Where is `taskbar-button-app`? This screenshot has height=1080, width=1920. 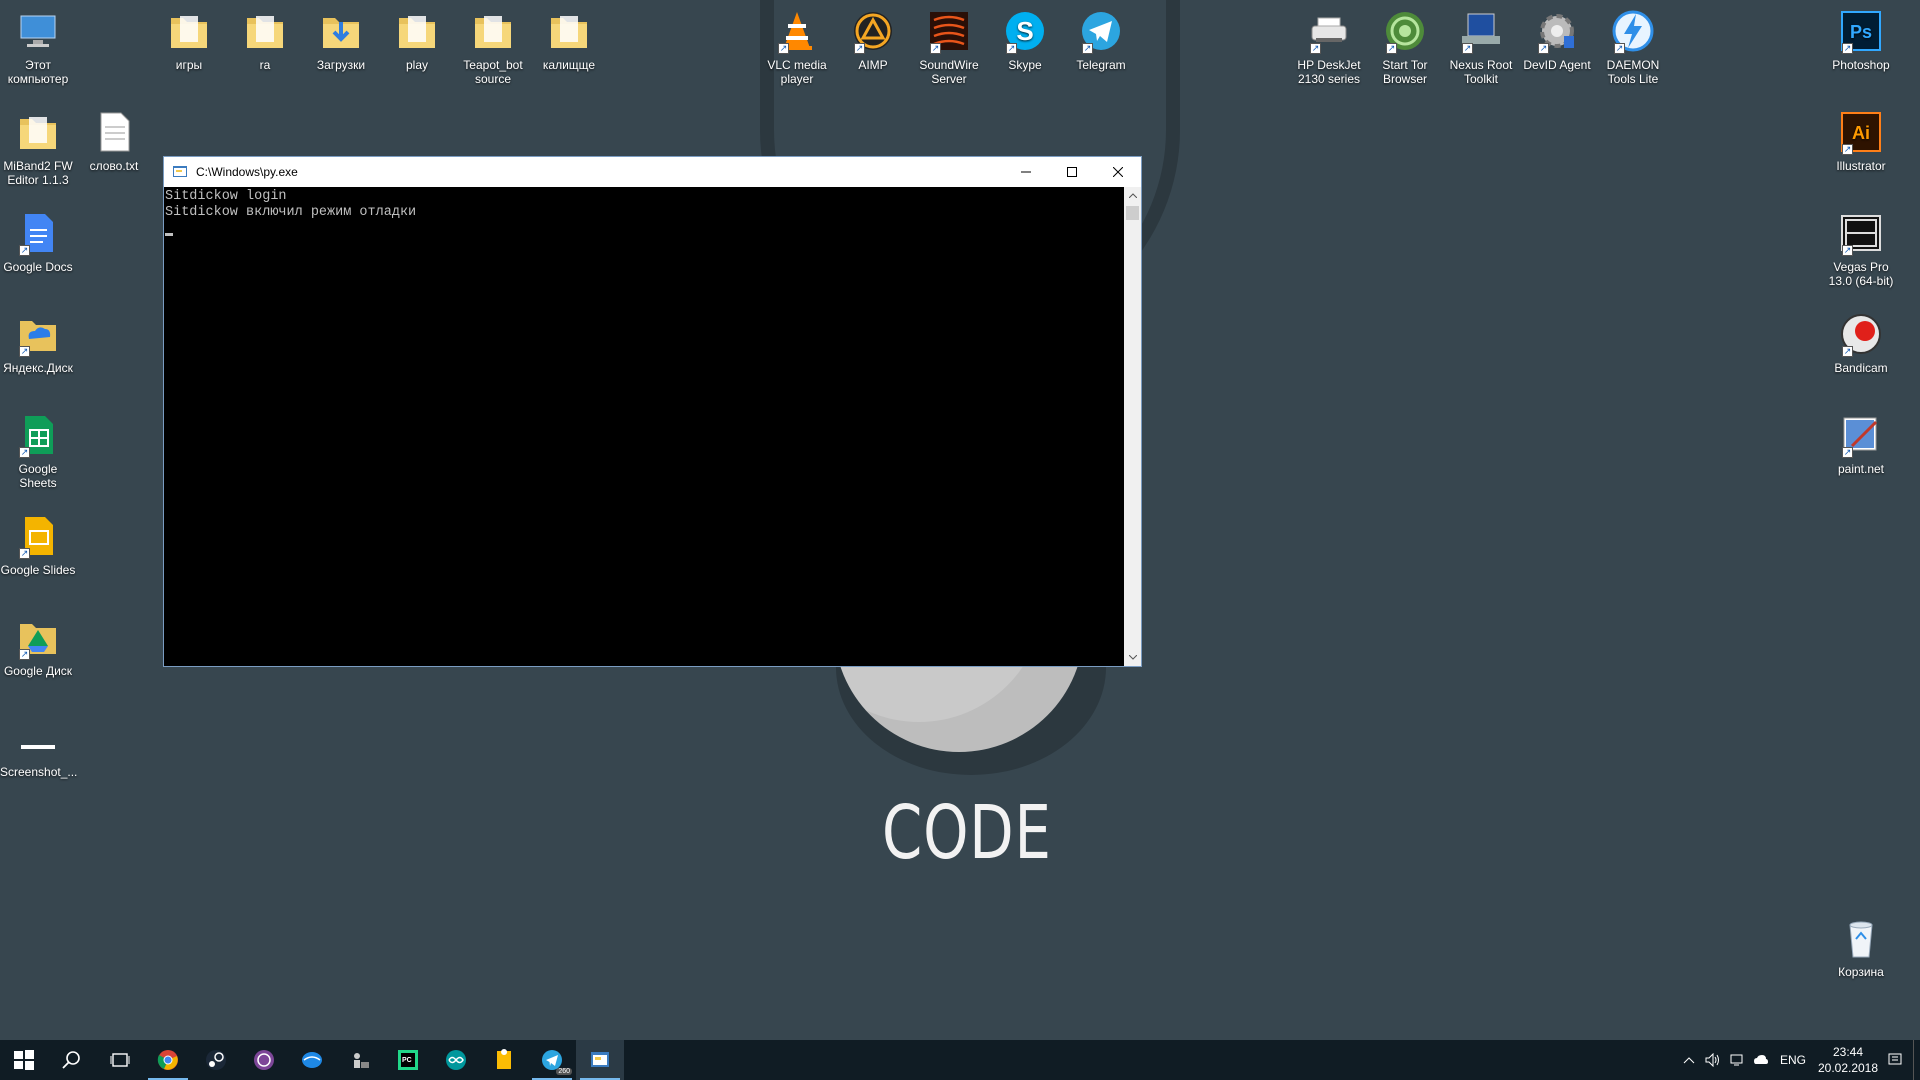 taskbar-button-app is located at coordinates (312, 1060).